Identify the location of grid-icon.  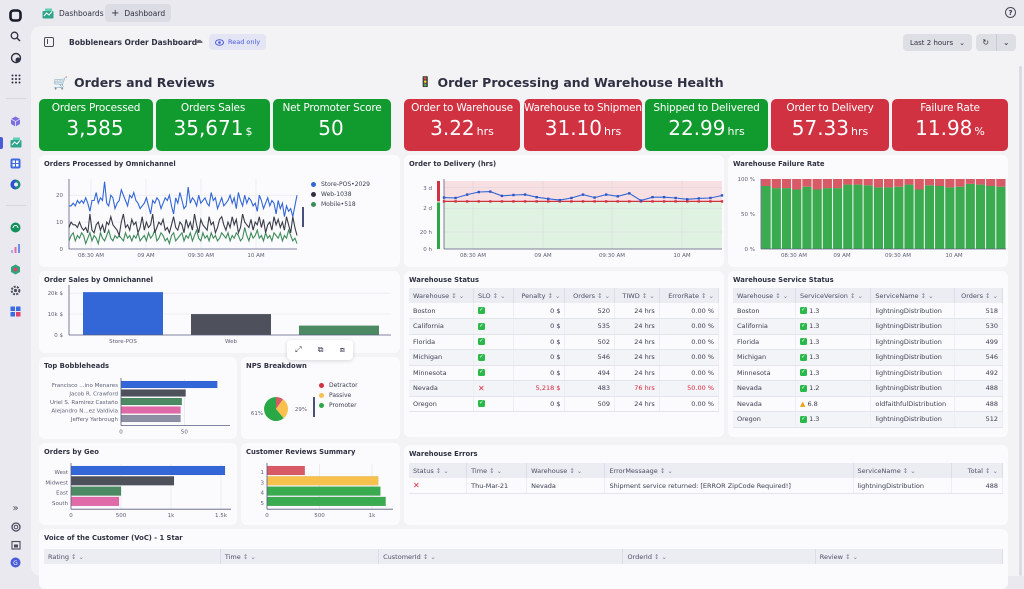
(15, 78).